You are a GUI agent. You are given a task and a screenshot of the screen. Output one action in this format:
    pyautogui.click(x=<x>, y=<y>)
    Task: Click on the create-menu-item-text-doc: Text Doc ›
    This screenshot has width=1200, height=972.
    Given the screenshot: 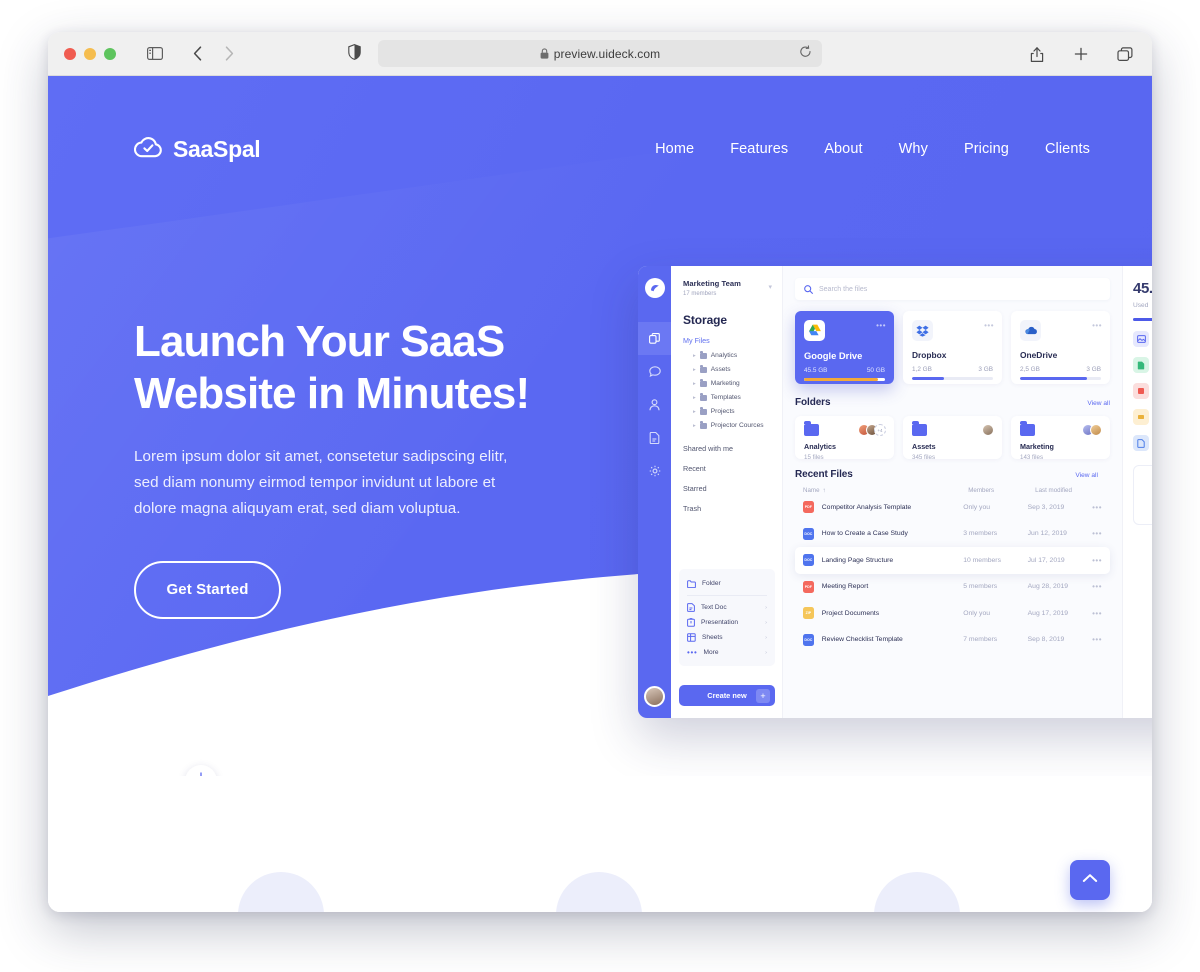 What is the action you would take?
    pyautogui.click(x=727, y=607)
    